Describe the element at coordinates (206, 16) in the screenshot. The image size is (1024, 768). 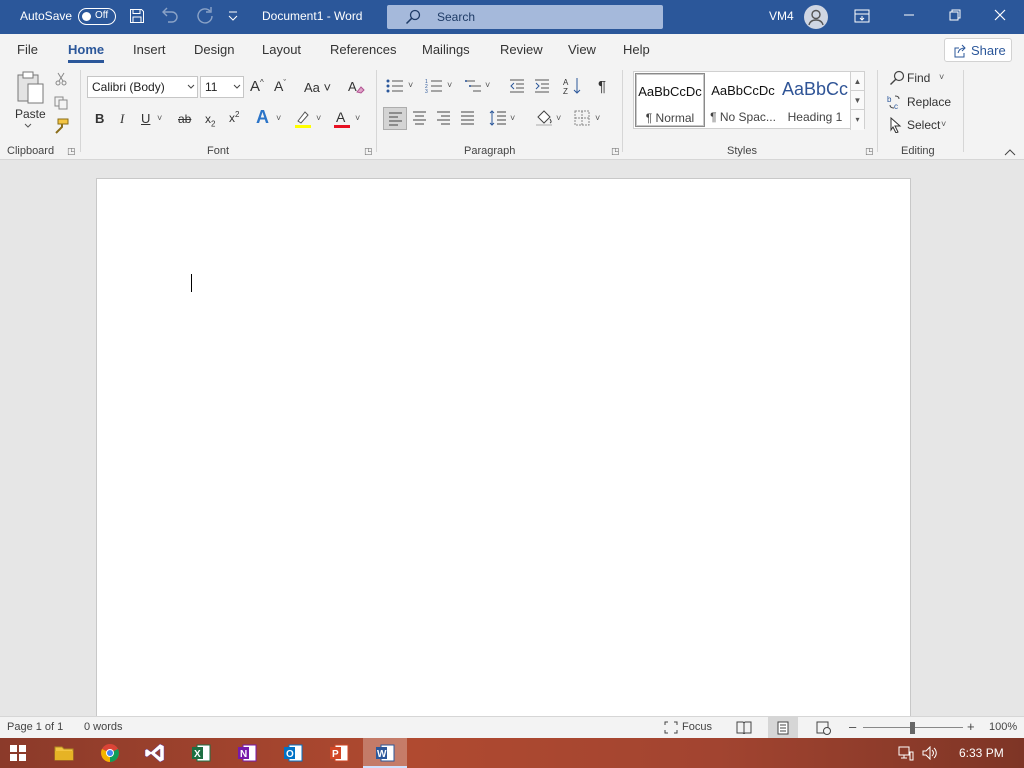
I see `redo-icon` at that location.